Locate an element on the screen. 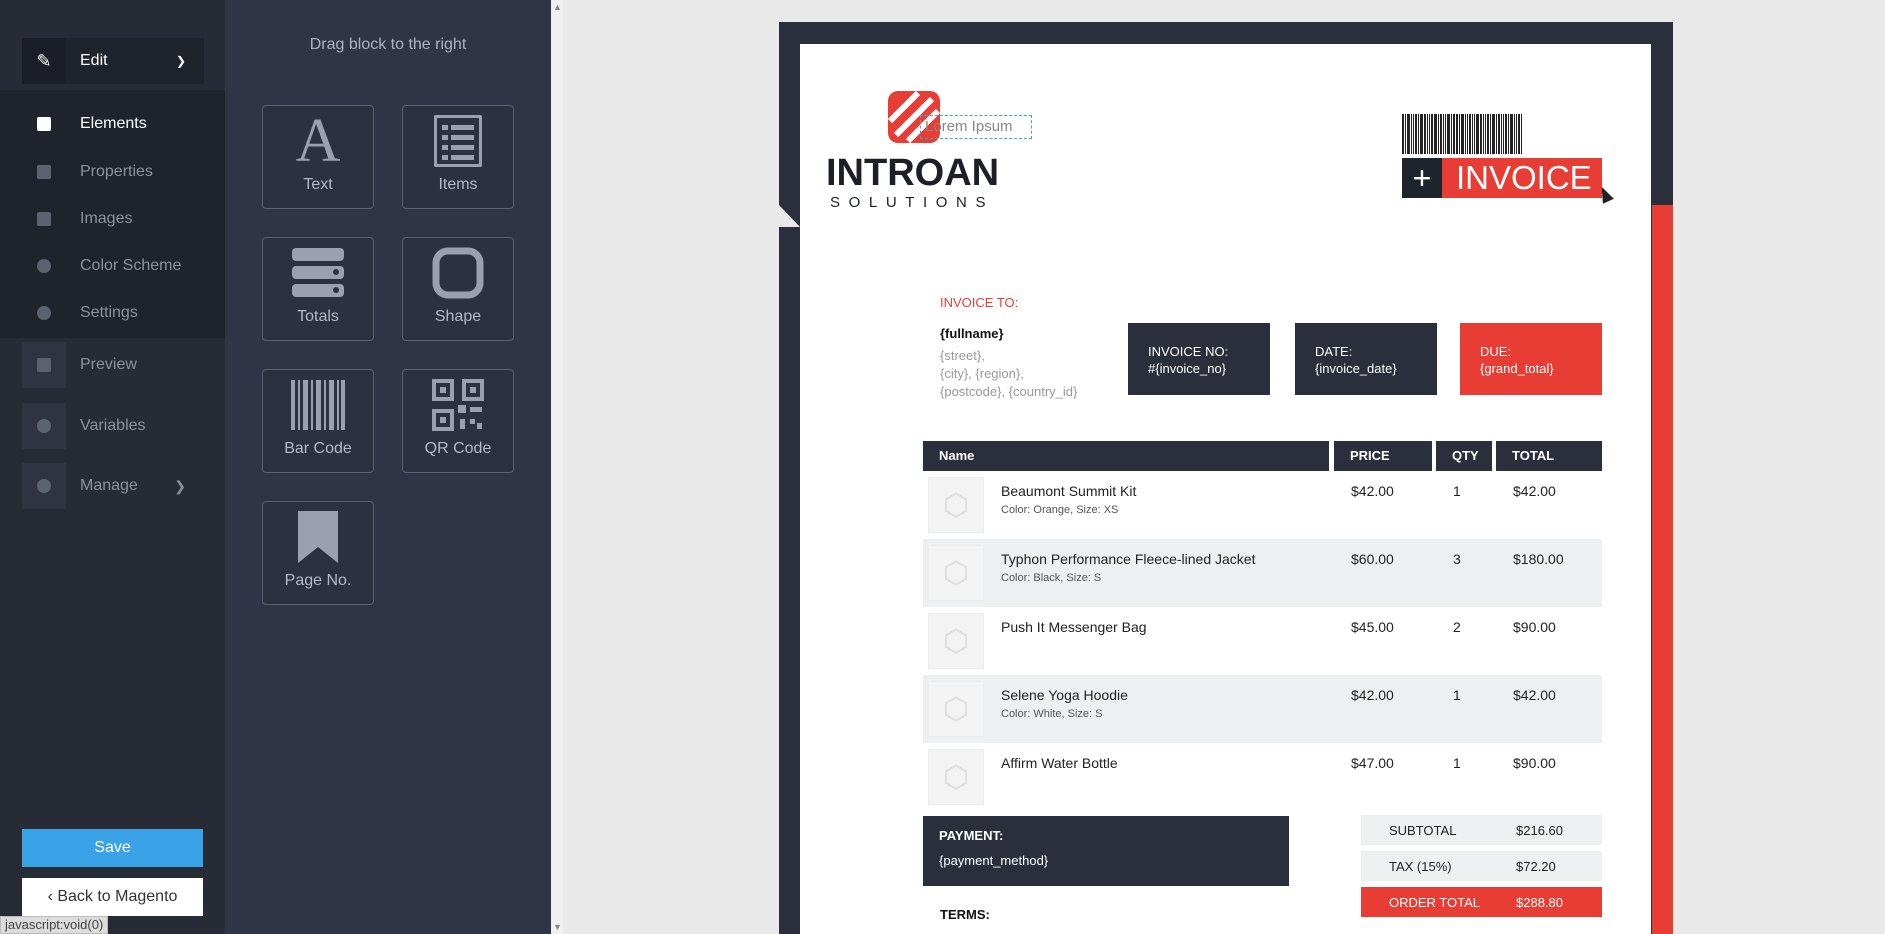 The height and width of the screenshot is (934, 1885). nav-item-label: Settings is located at coordinates (109, 312).